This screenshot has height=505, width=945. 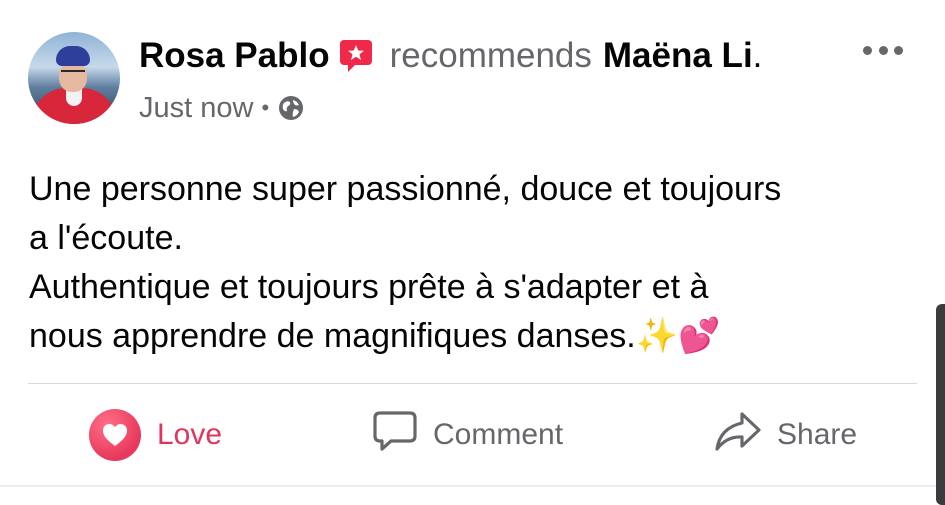 What do you see at coordinates (757, 55) in the screenshot?
I see `header-period: .` at bounding box center [757, 55].